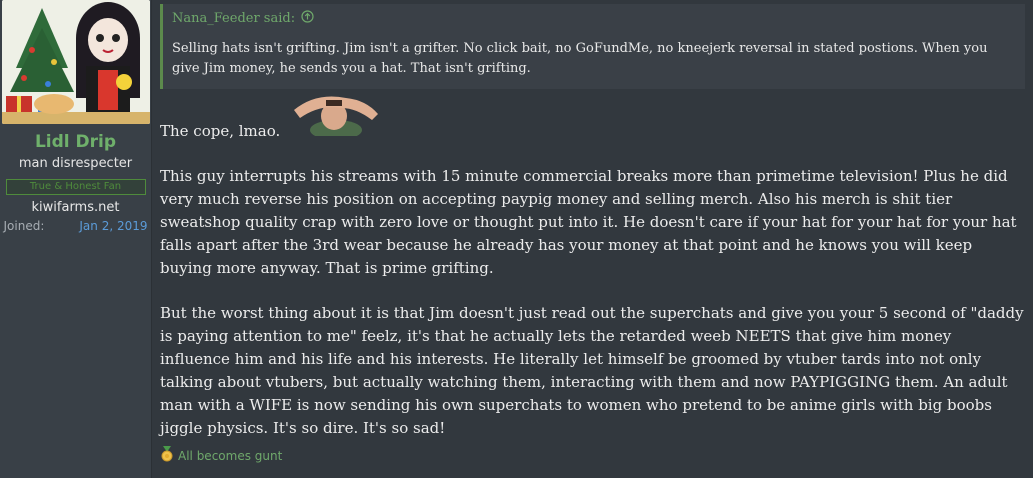 The image size is (1033, 478). What do you see at coordinates (75, 163) in the screenshot?
I see `user-title: man disrespecter` at bounding box center [75, 163].